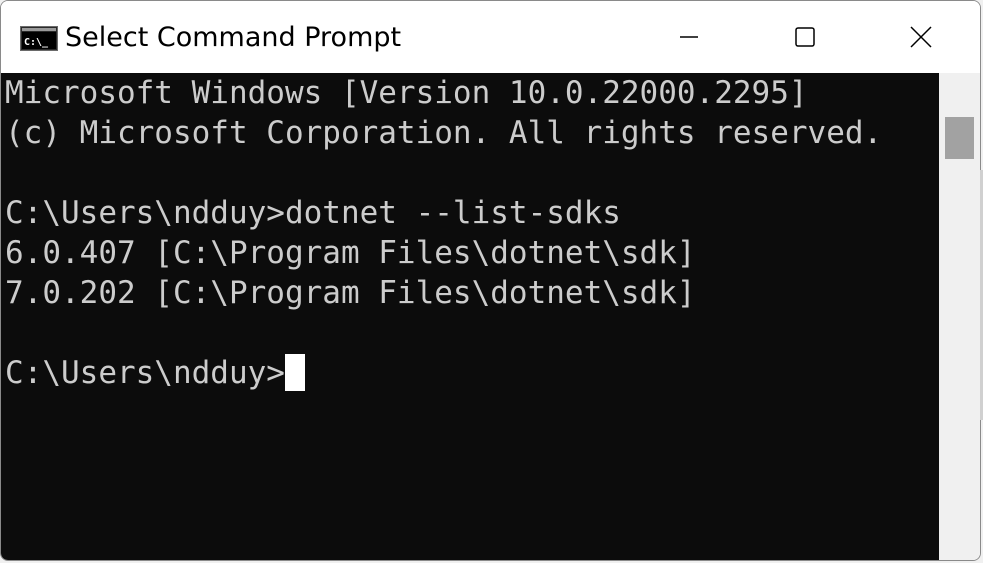 The height and width of the screenshot is (563, 983). I want to click on scrollbar-thumb, so click(959, 138).